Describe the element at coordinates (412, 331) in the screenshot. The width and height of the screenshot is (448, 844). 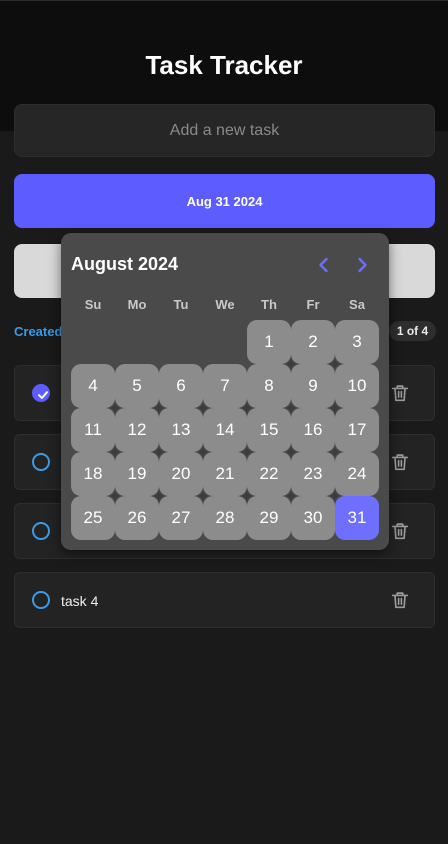
I see `pagination-badge: 1 of 4` at that location.